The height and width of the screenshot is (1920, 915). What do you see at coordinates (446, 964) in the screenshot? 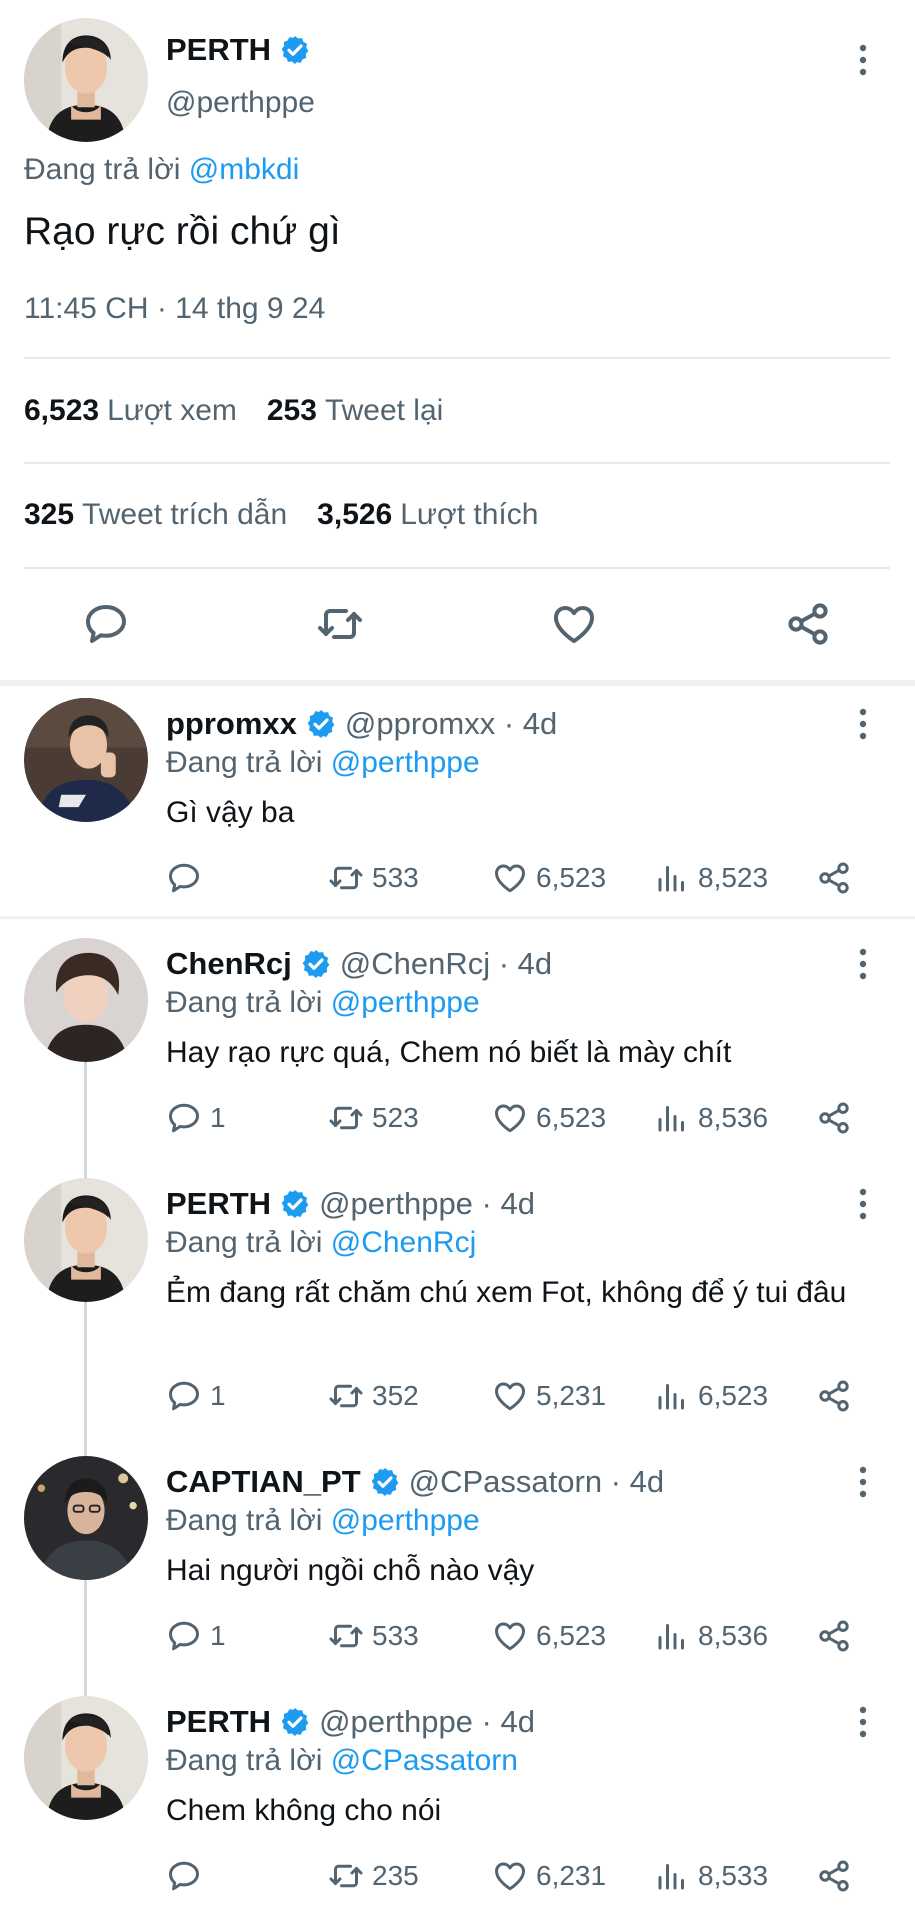
I see `author-handle: @ChenRcj · 4d` at bounding box center [446, 964].